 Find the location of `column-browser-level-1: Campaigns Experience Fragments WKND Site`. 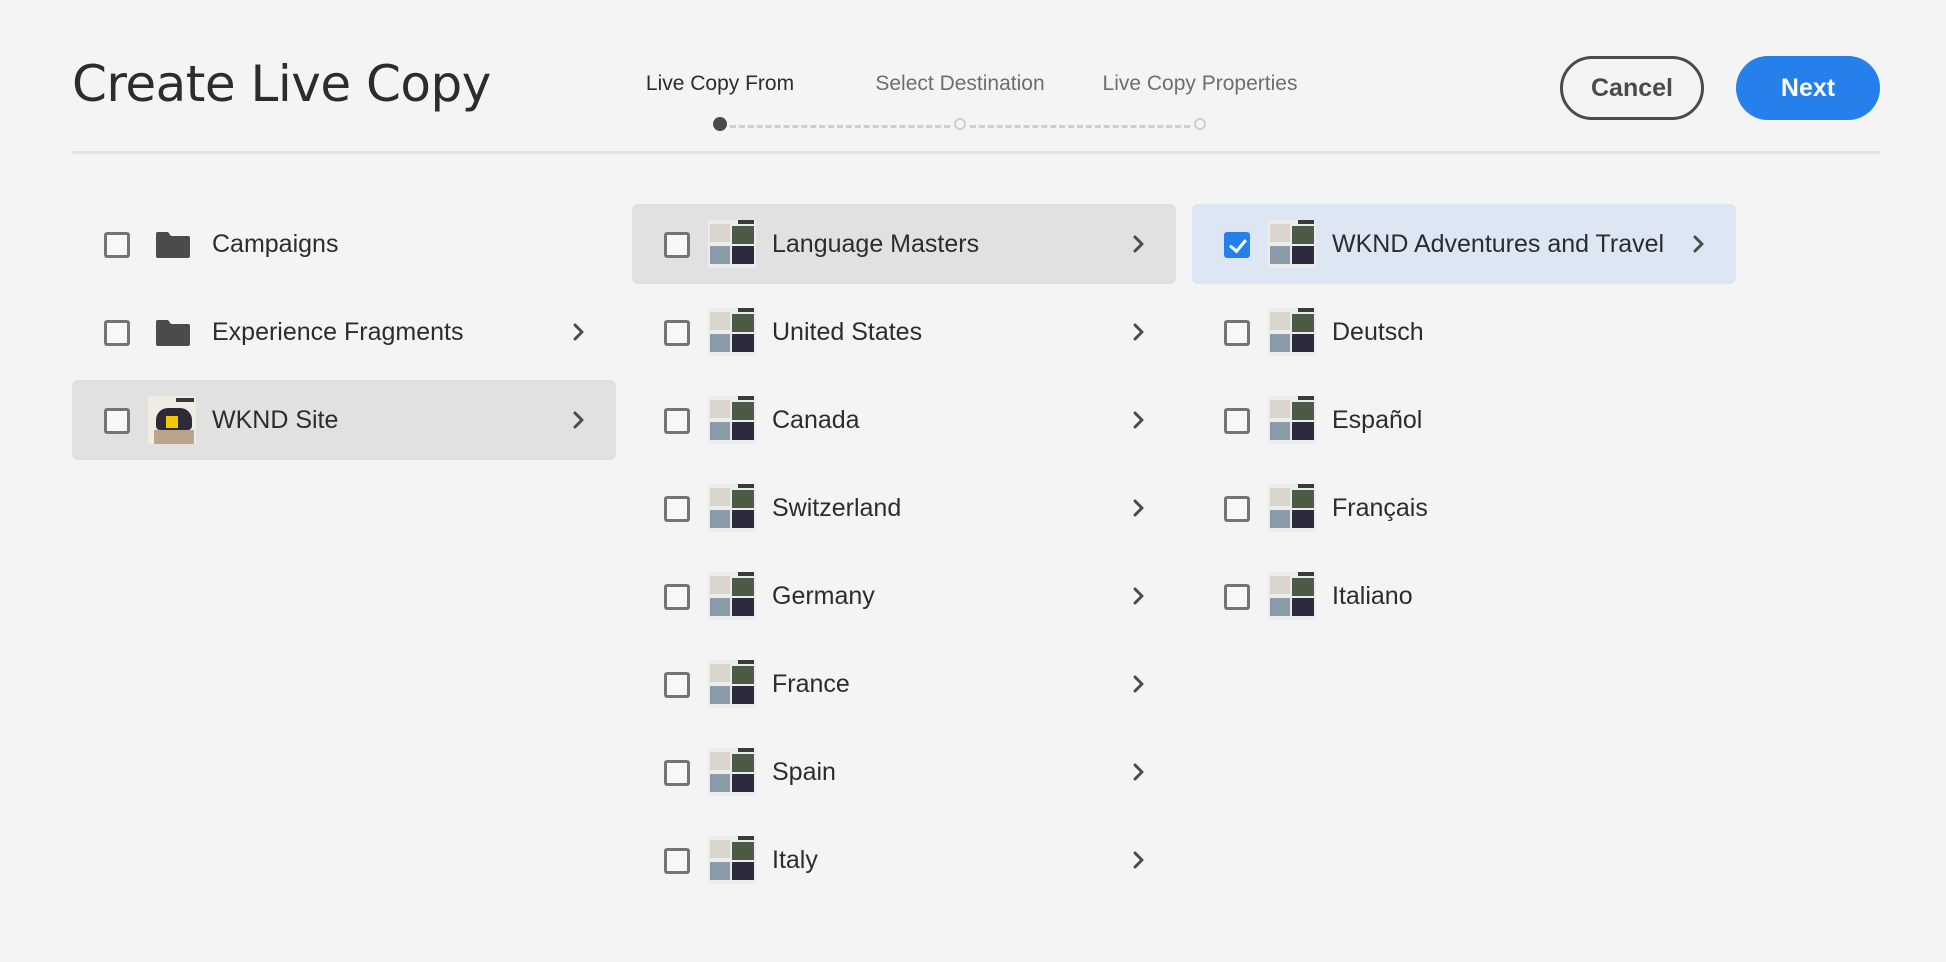

column-browser-level-1: Campaigns Experience Fragments WKND Site is located at coordinates (344, 336).